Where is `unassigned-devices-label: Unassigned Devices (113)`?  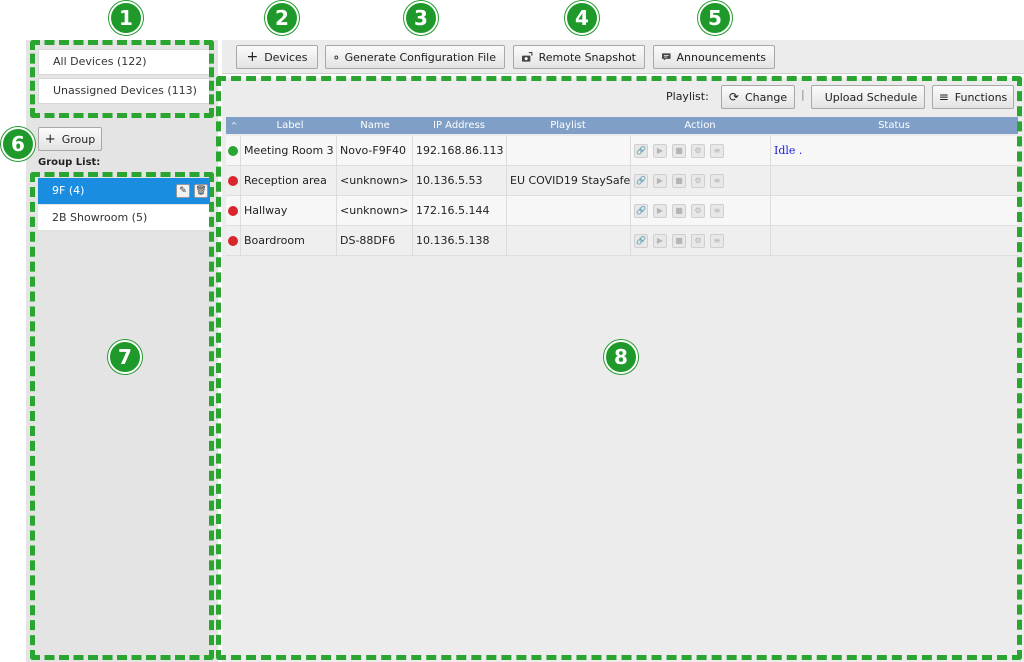 unassigned-devices-label: Unassigned Devices (113) is located at coordinates (125, 90).